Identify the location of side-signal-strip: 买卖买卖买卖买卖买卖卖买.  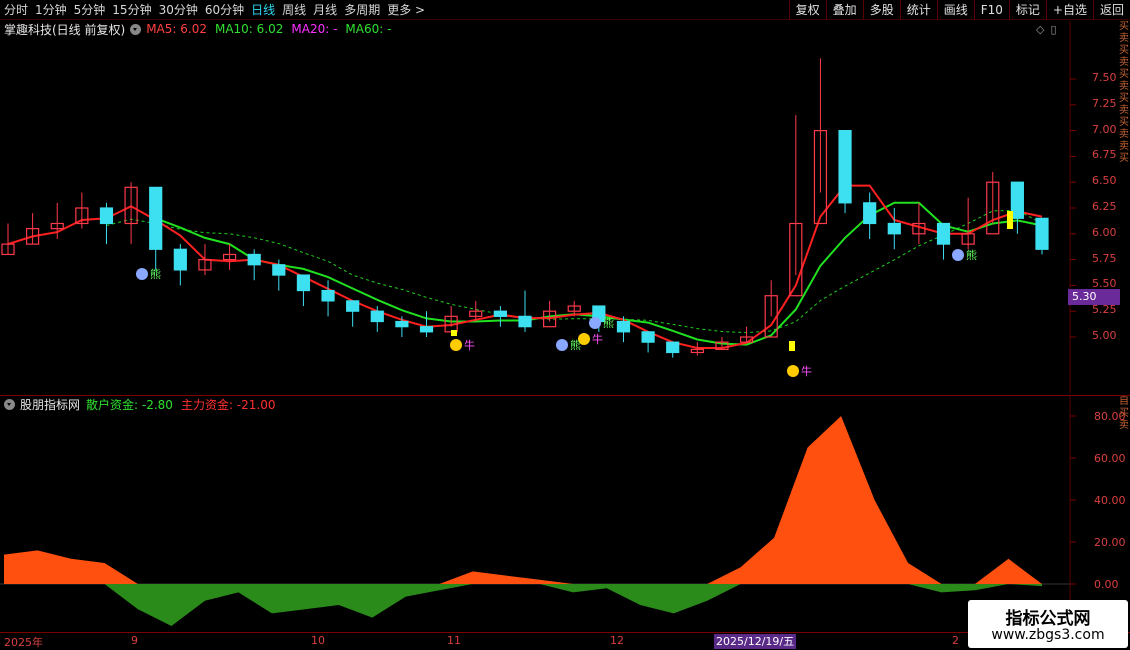
(1124, 92).